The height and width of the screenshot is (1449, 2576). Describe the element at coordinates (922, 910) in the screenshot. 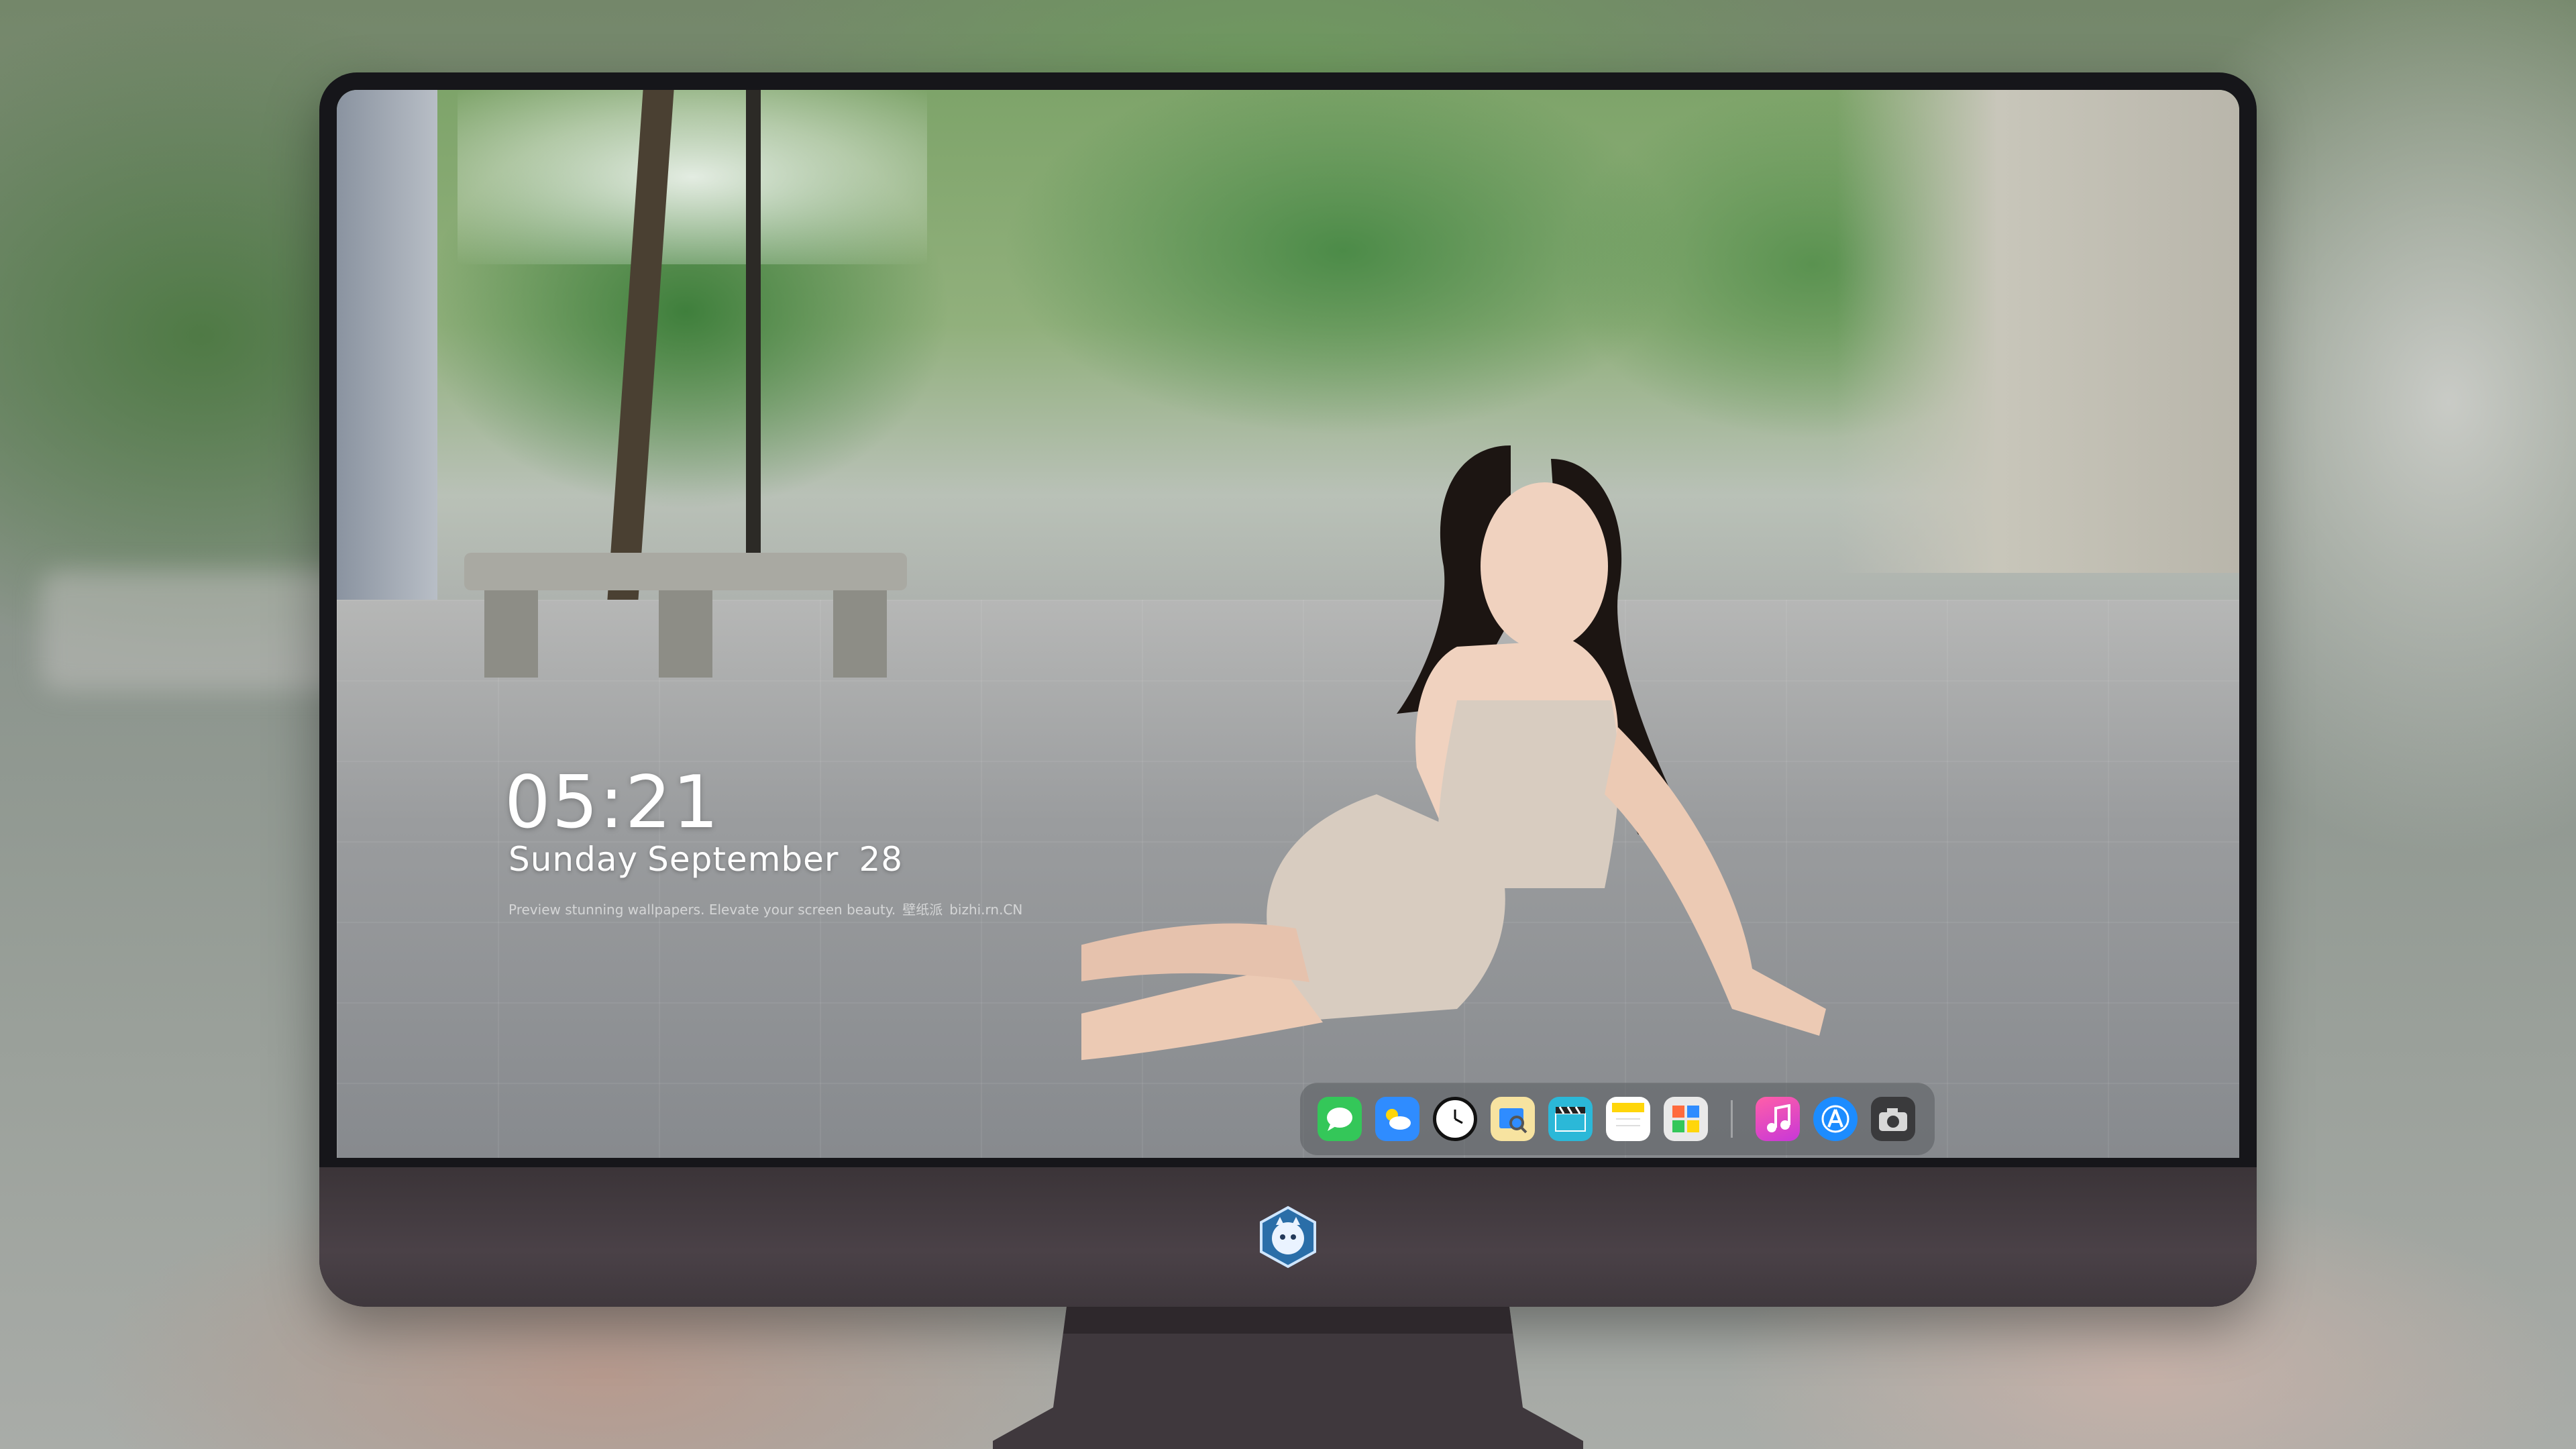

I see `tagline-chinese: 壁纸派` at that location.